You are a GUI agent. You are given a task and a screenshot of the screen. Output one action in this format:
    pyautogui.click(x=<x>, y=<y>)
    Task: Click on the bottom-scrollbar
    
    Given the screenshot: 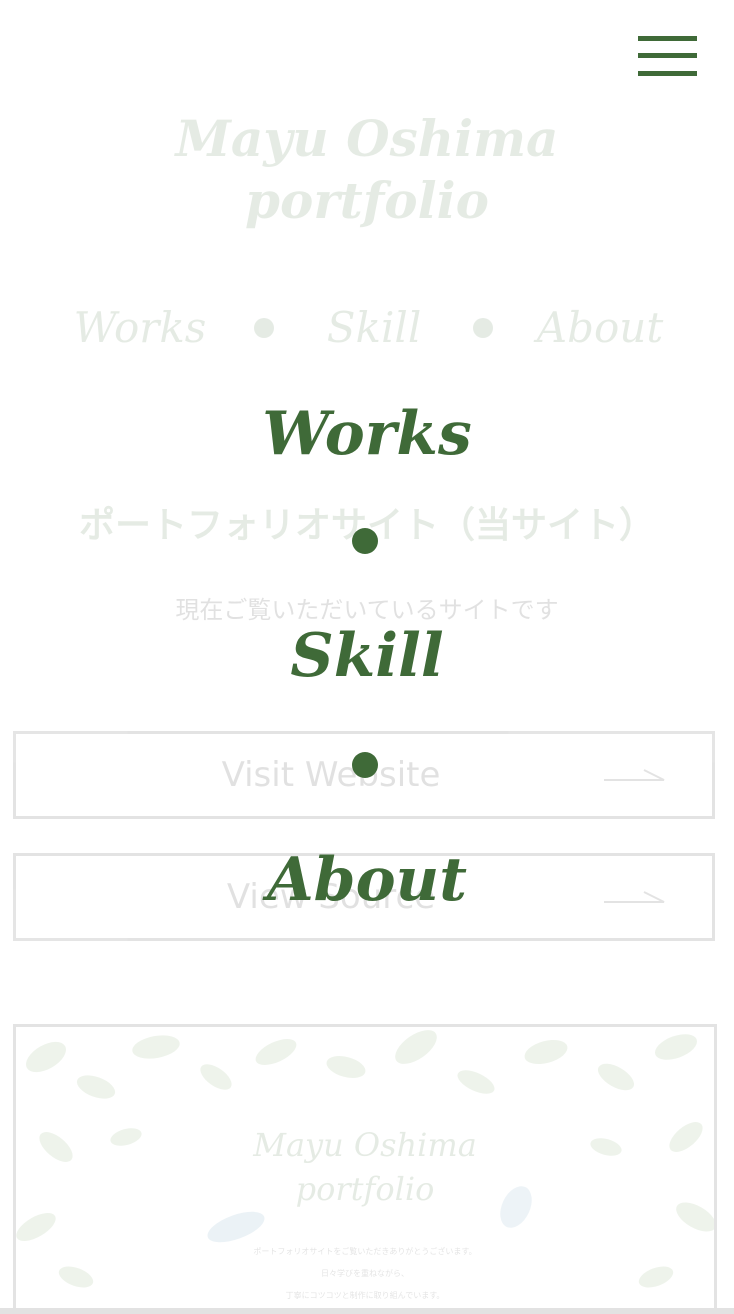 What is the action you would take?
    pyautogui.click(x=367, y=1311)
    